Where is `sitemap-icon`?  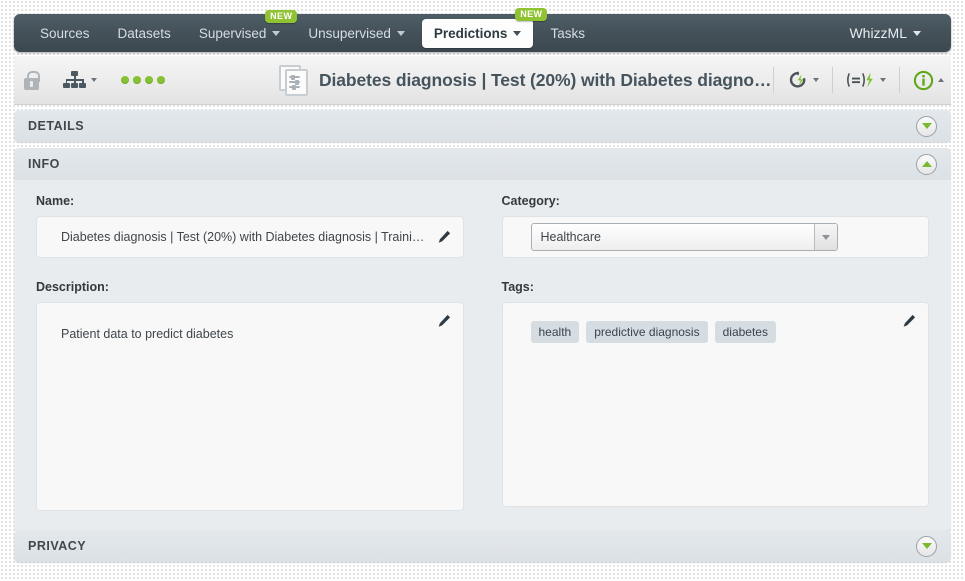
sitemap-icon is located at coordinates (75, 80).